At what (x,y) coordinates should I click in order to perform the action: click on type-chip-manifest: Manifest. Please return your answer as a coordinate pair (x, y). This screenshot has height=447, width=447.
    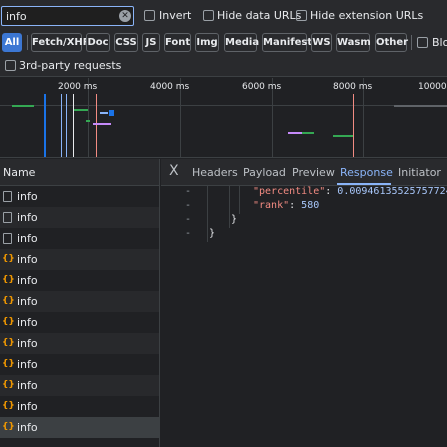
    Looking at the image, I should click on (287, 42).